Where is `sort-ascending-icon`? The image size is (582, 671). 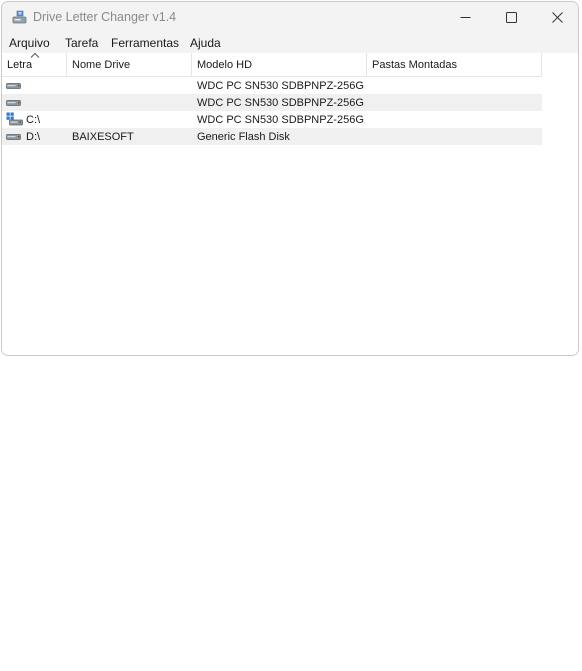
sort-ascending-icon is located at coordinates (35, 55).